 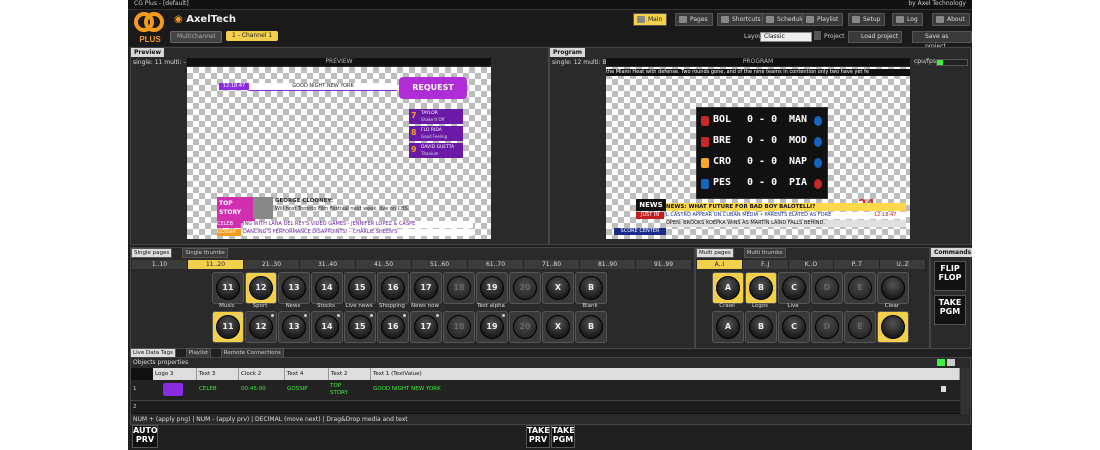 What do you see at coordinates (770, 19) in the screenshot?
I see `scheduler-icon` at bounding box center [770, 19].